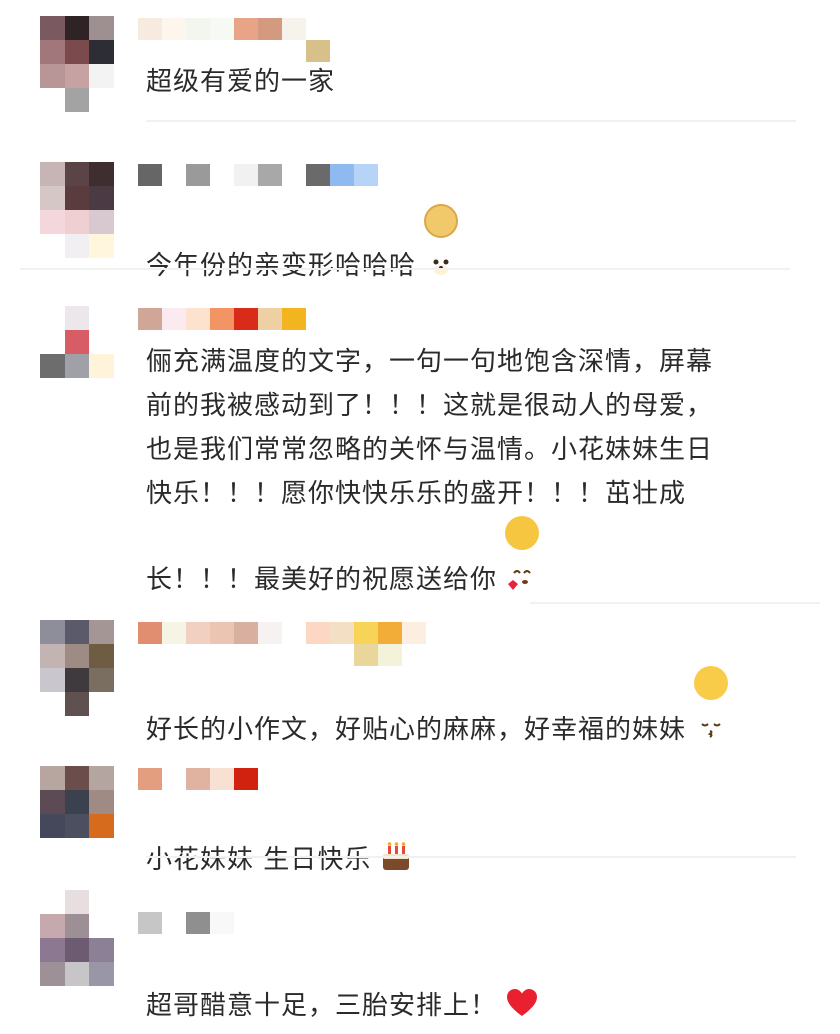 This screenshot has height=1034, width=840. I want to click on heart-kiss-emoji, so click(522, 553).